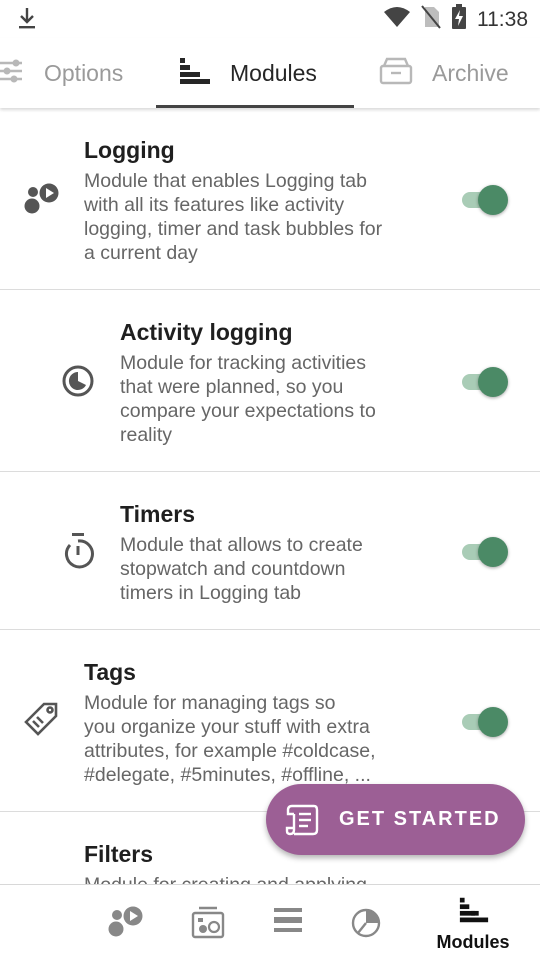  I want to click on tab-archive-label: Archive, so click(470, 72).